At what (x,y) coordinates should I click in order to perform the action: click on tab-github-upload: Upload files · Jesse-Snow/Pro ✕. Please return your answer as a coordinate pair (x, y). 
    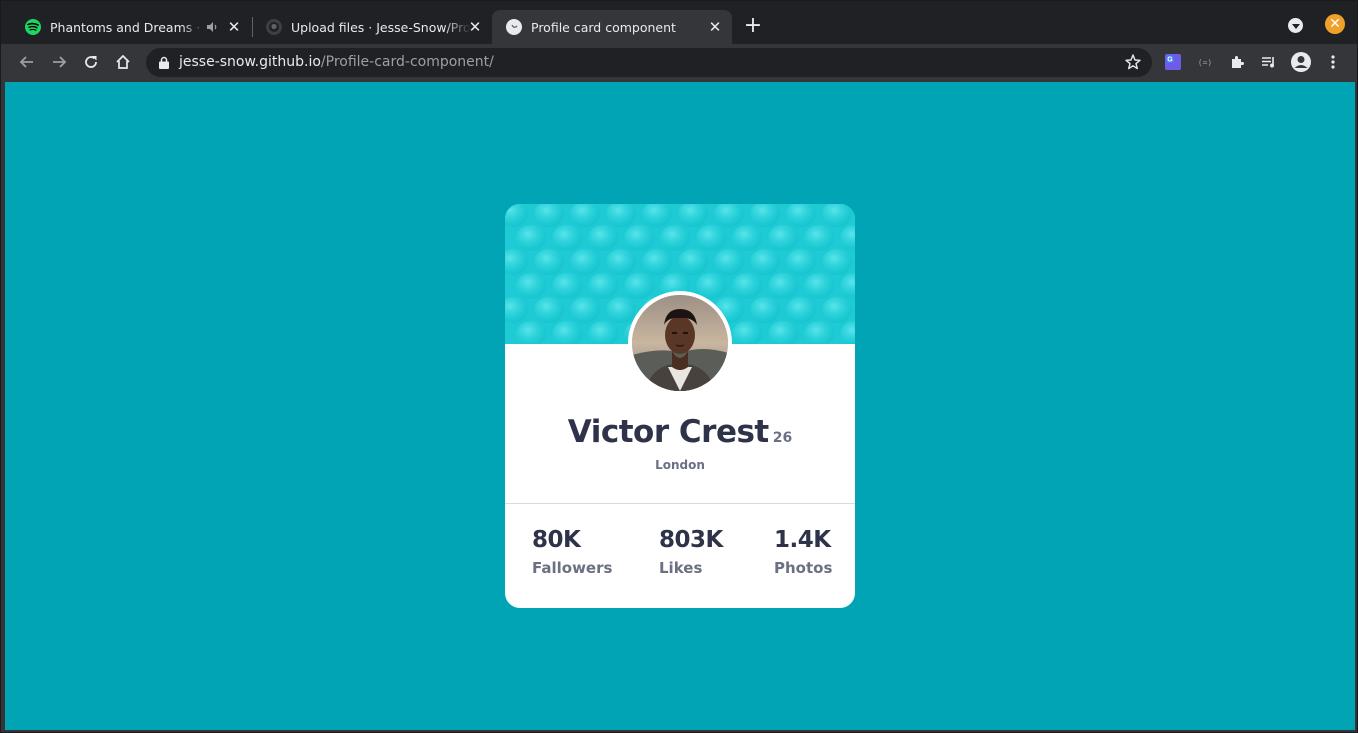
    Looking at the image, I should click on (372, 27).